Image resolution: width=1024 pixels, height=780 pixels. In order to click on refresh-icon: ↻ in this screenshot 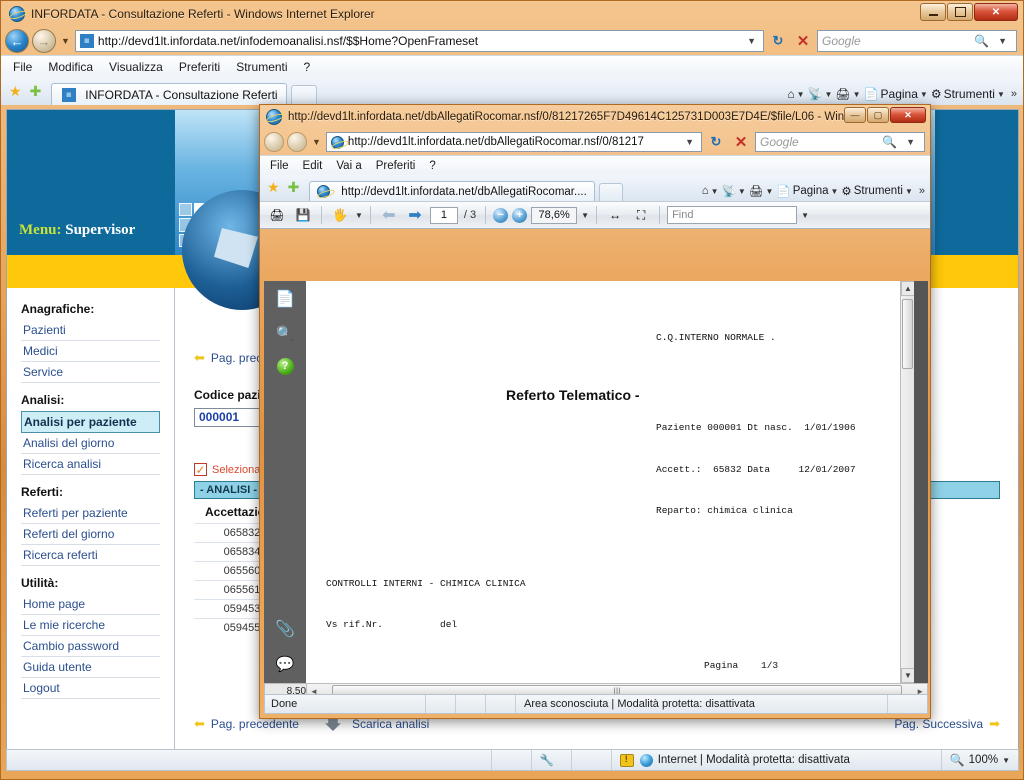, I will do `click(778, 41)`.